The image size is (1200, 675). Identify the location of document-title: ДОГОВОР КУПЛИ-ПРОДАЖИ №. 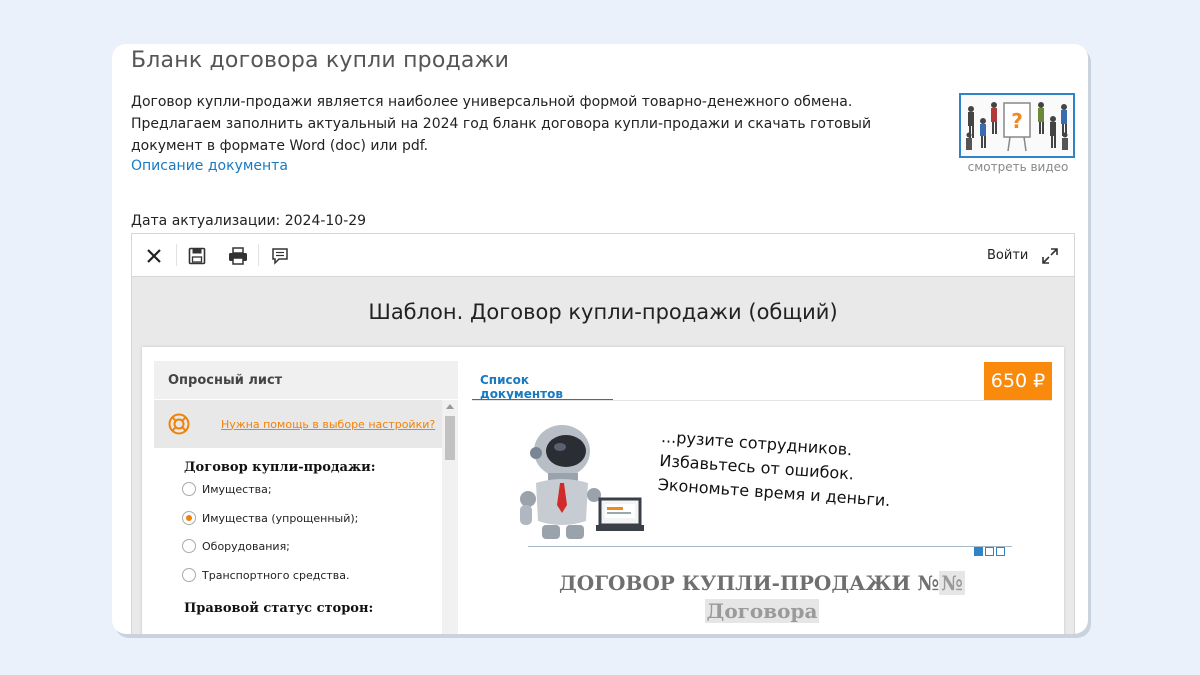
(749, 583).